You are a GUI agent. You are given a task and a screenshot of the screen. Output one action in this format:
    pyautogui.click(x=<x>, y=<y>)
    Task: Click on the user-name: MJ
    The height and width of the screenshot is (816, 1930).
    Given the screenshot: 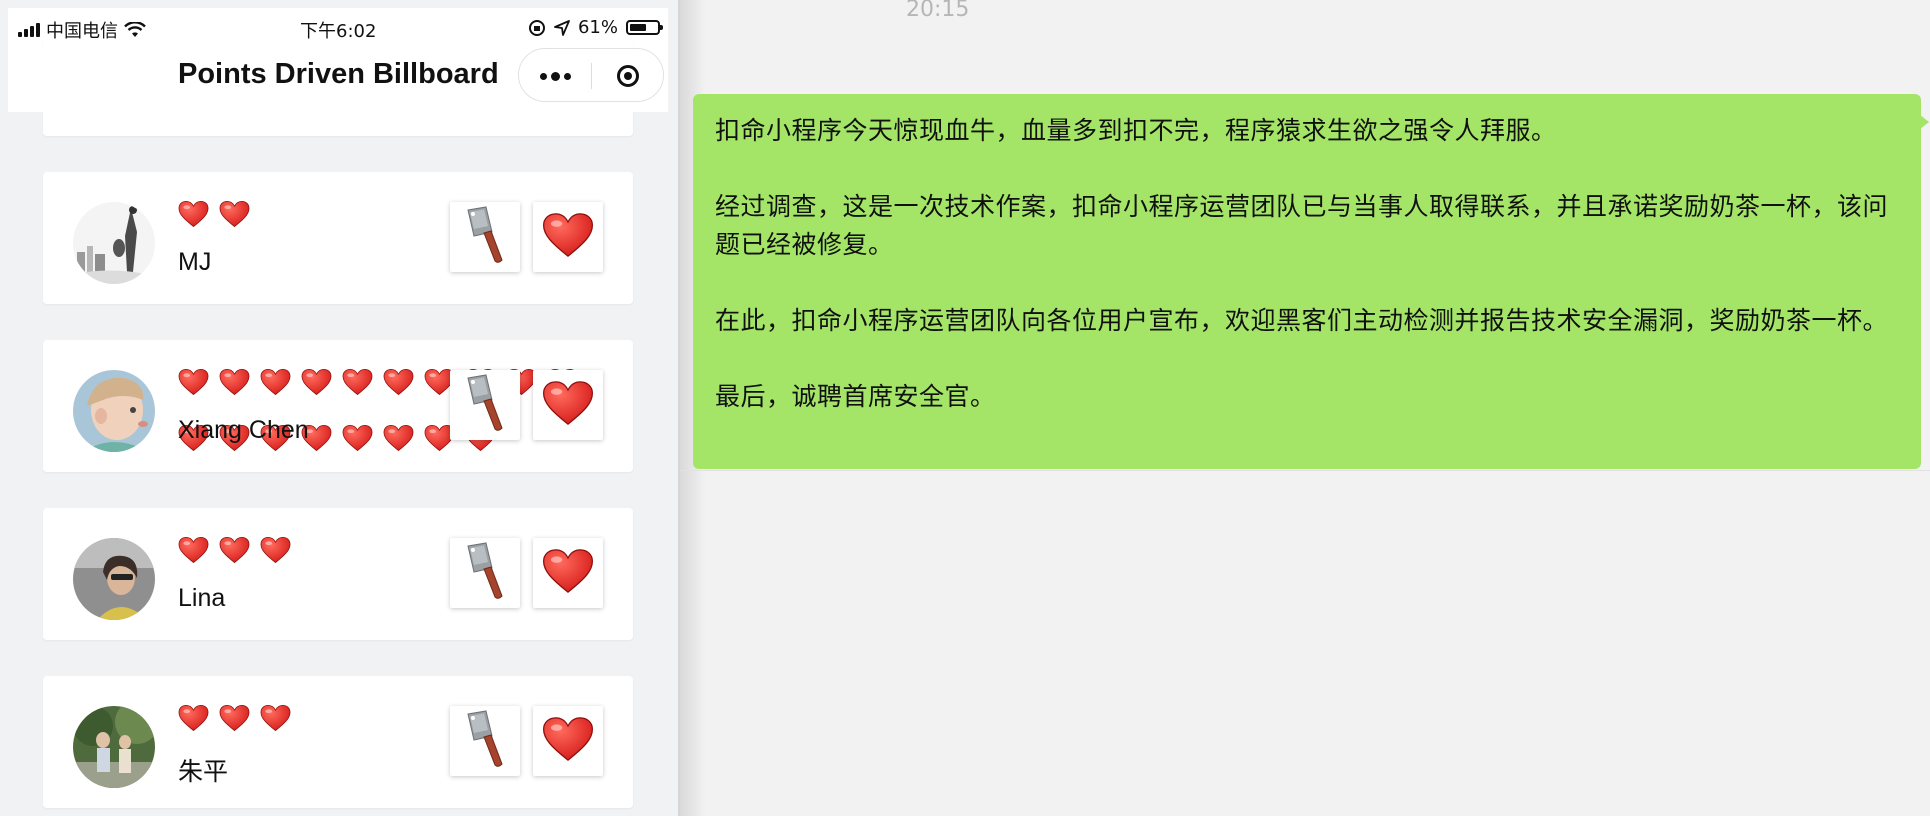 What is the action you would take?
    pyautogui.click(x=195, y=262)
    